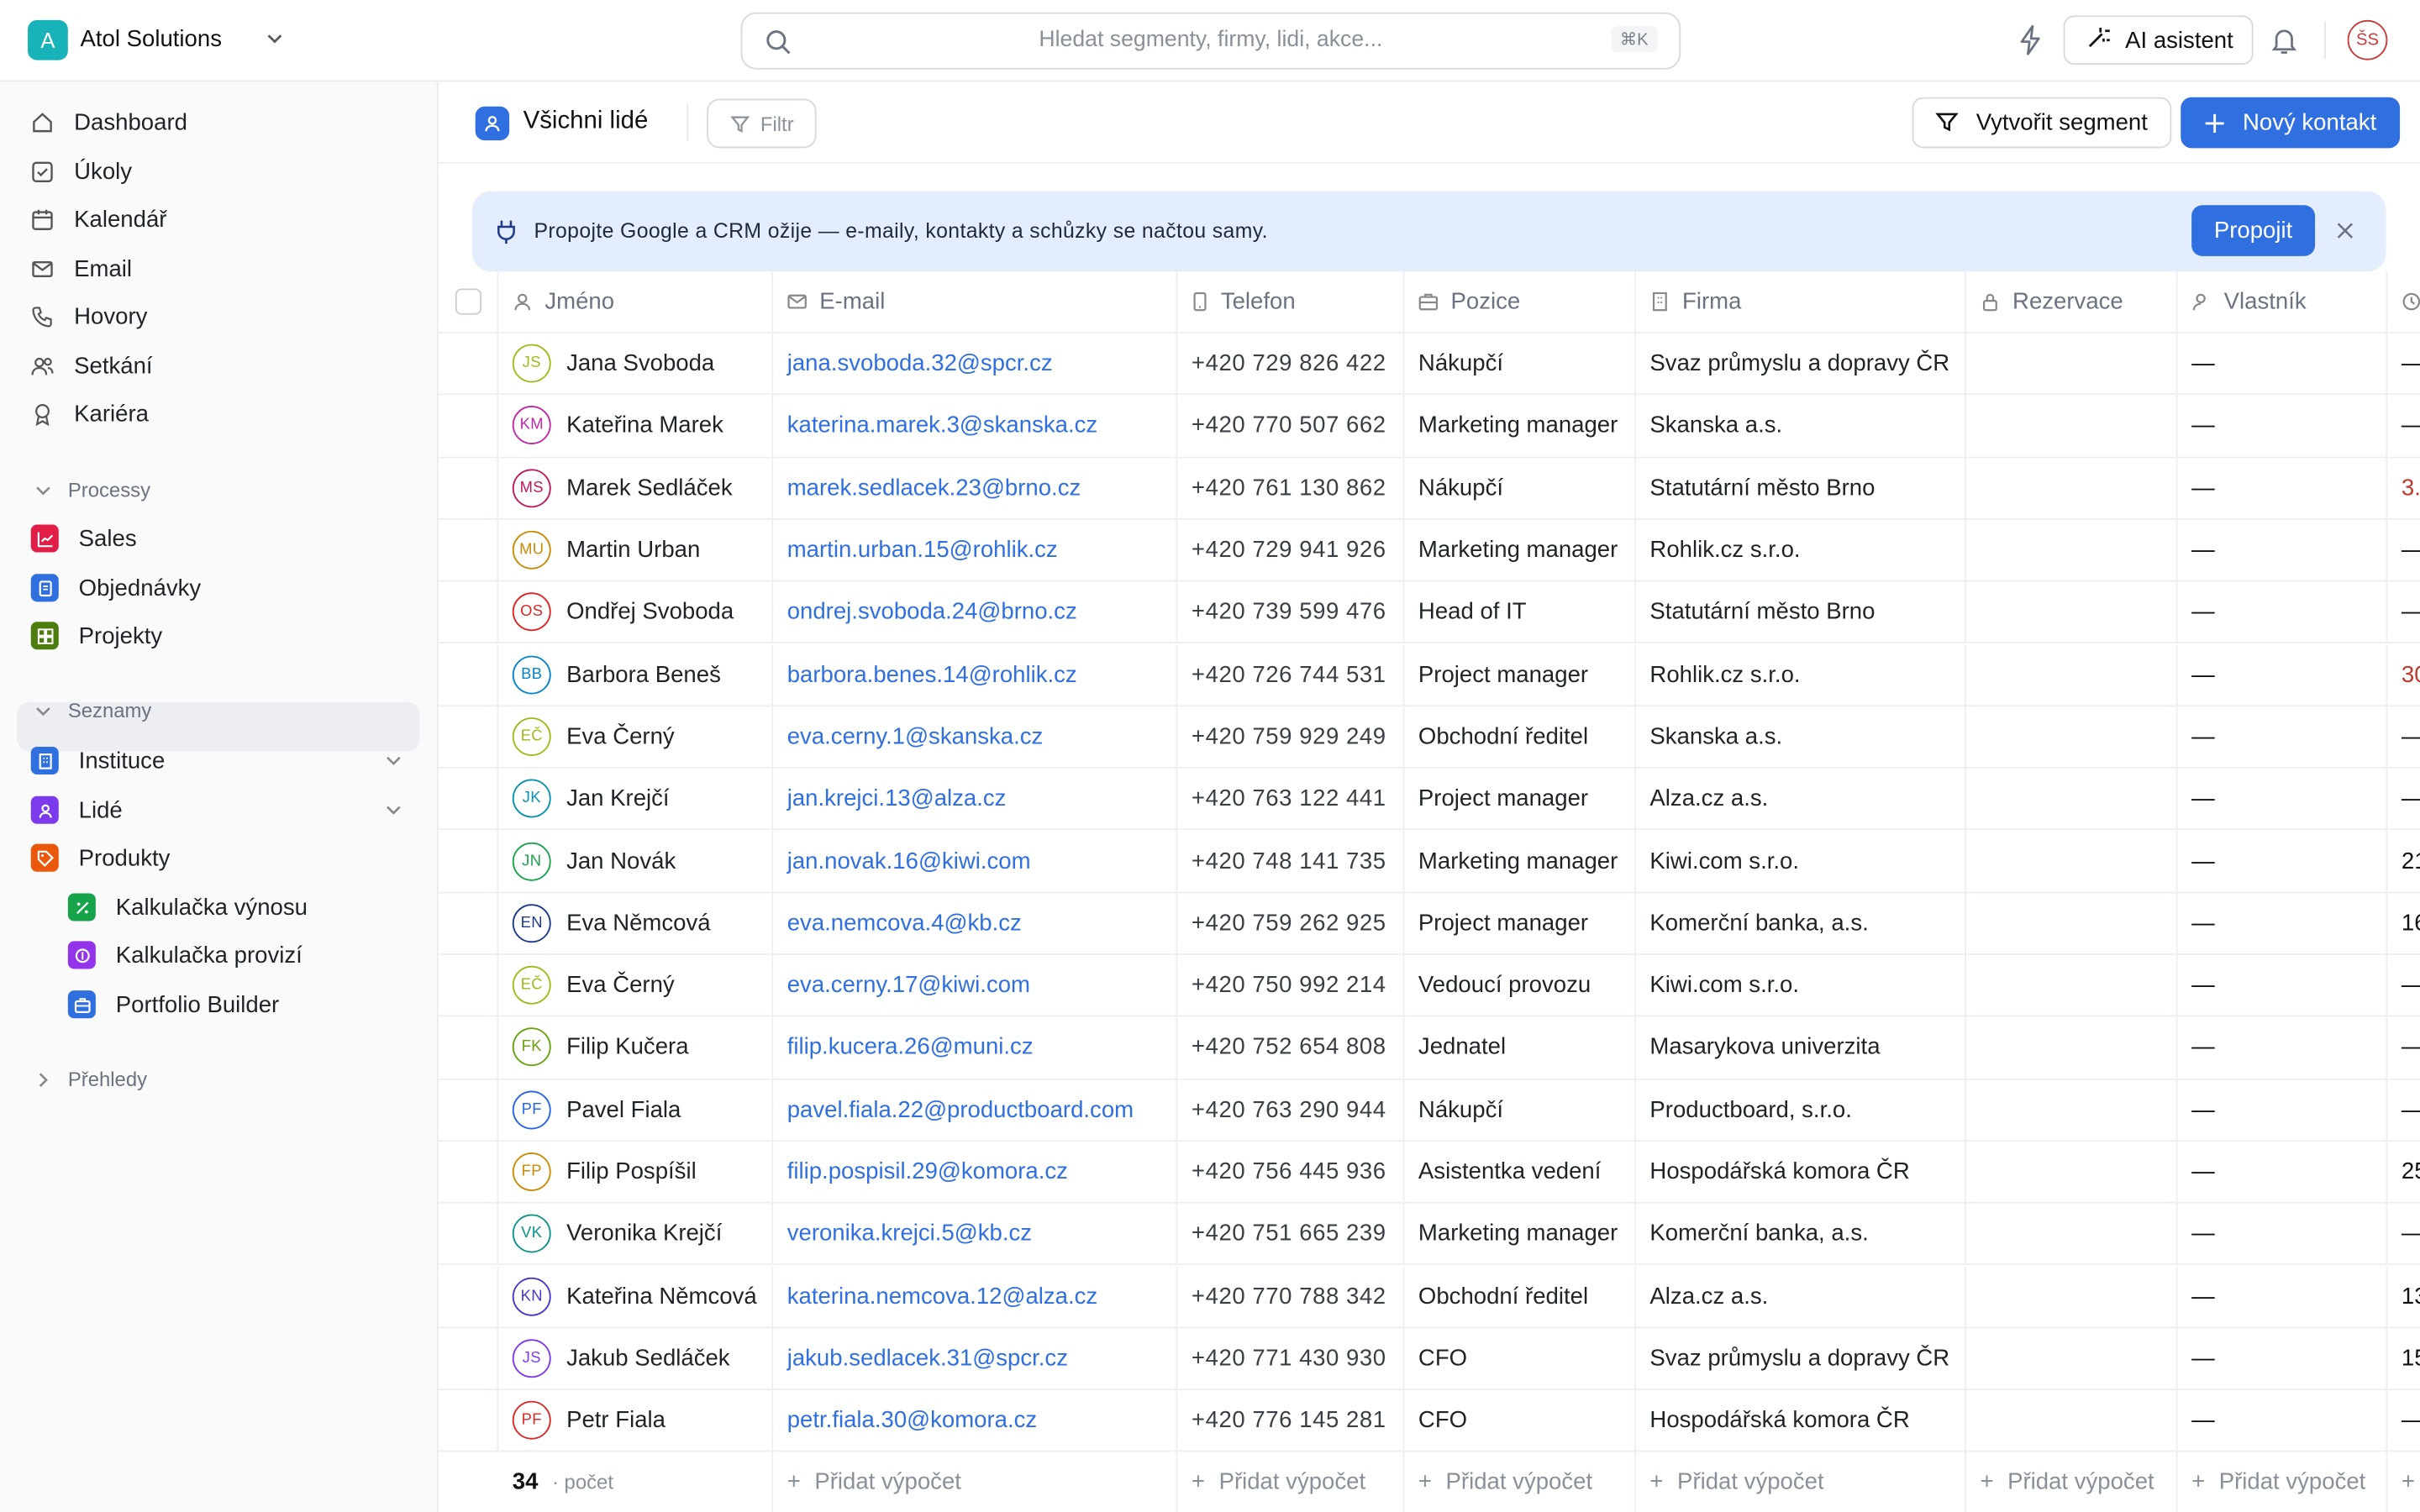 The height and width of the screenshot is (1512, 2420). I want to click on email-link: martin.urban.15@rohlik.cz, so click(923, 550).